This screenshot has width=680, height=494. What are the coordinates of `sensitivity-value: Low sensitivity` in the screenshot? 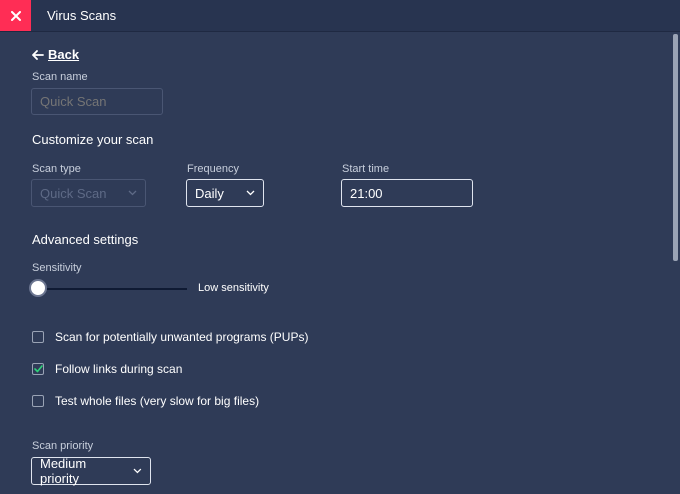 It's located at (233, 288).